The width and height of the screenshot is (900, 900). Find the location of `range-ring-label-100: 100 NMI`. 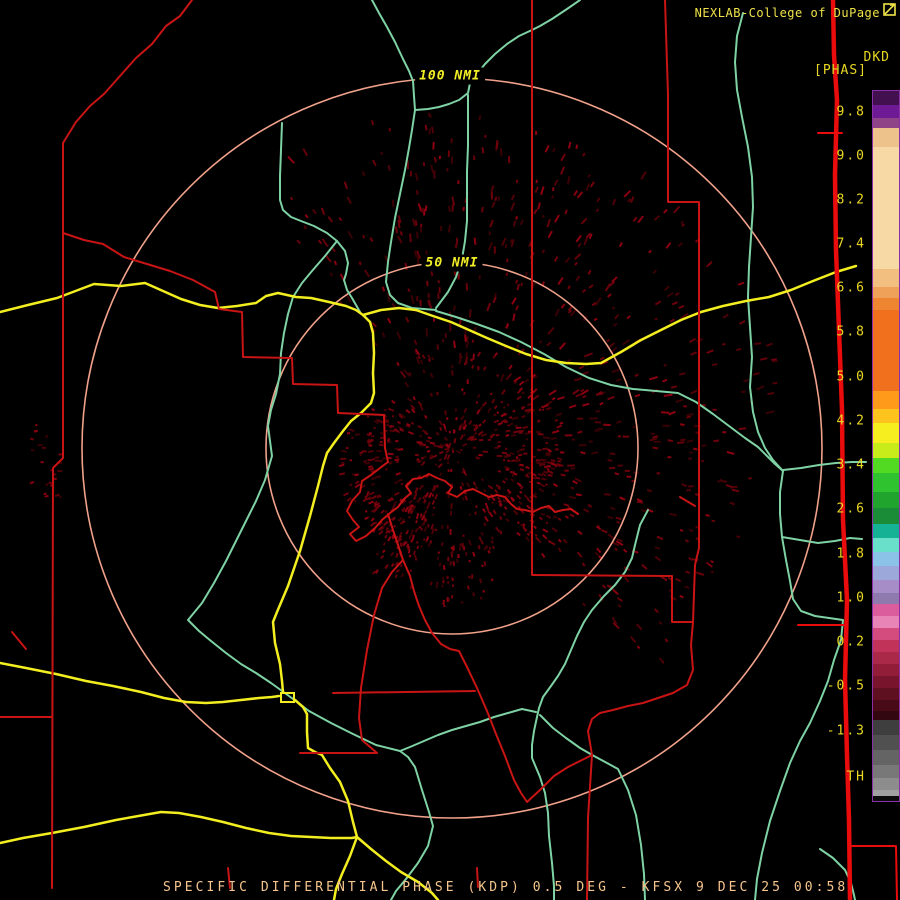

range-ring-label-100: 100 NMI is located at coordinates (450, 76).